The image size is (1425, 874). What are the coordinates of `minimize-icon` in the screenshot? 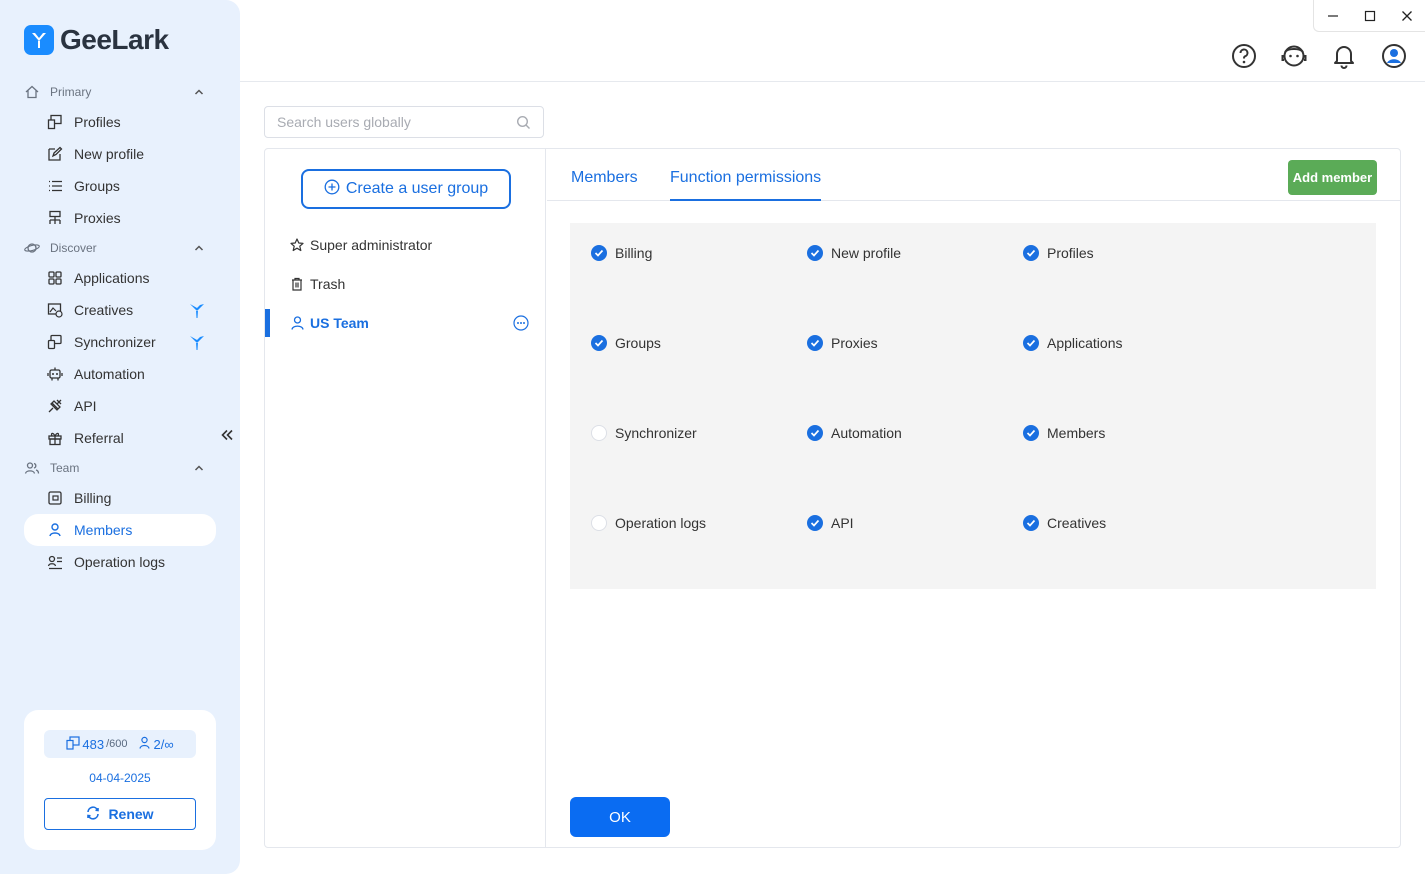 It's located at (1332, 16).